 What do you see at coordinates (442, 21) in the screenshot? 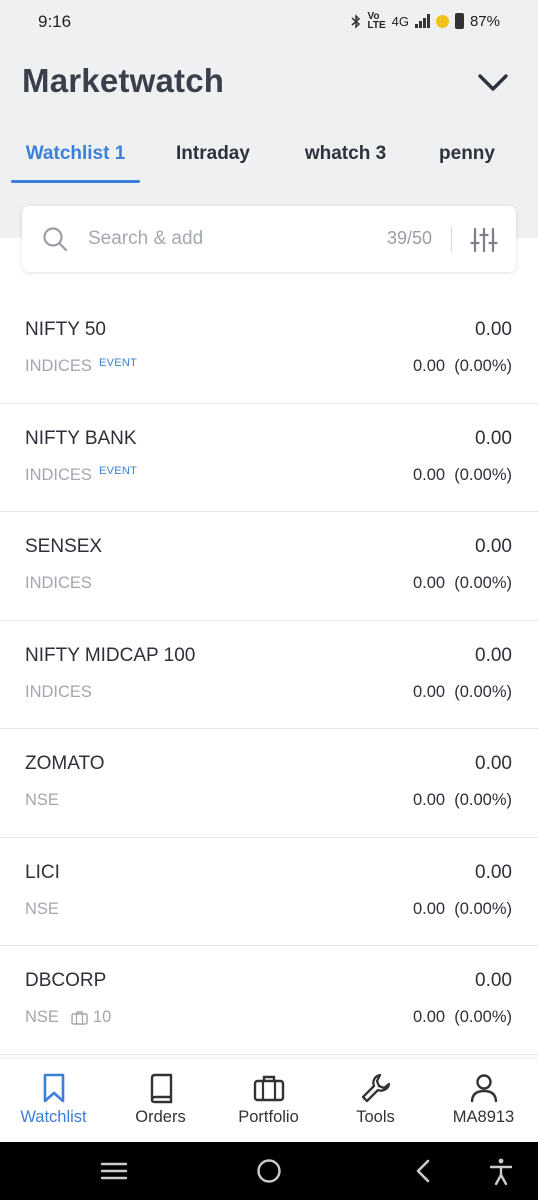
I see `charging-icon` at bounding box center [442, 21].